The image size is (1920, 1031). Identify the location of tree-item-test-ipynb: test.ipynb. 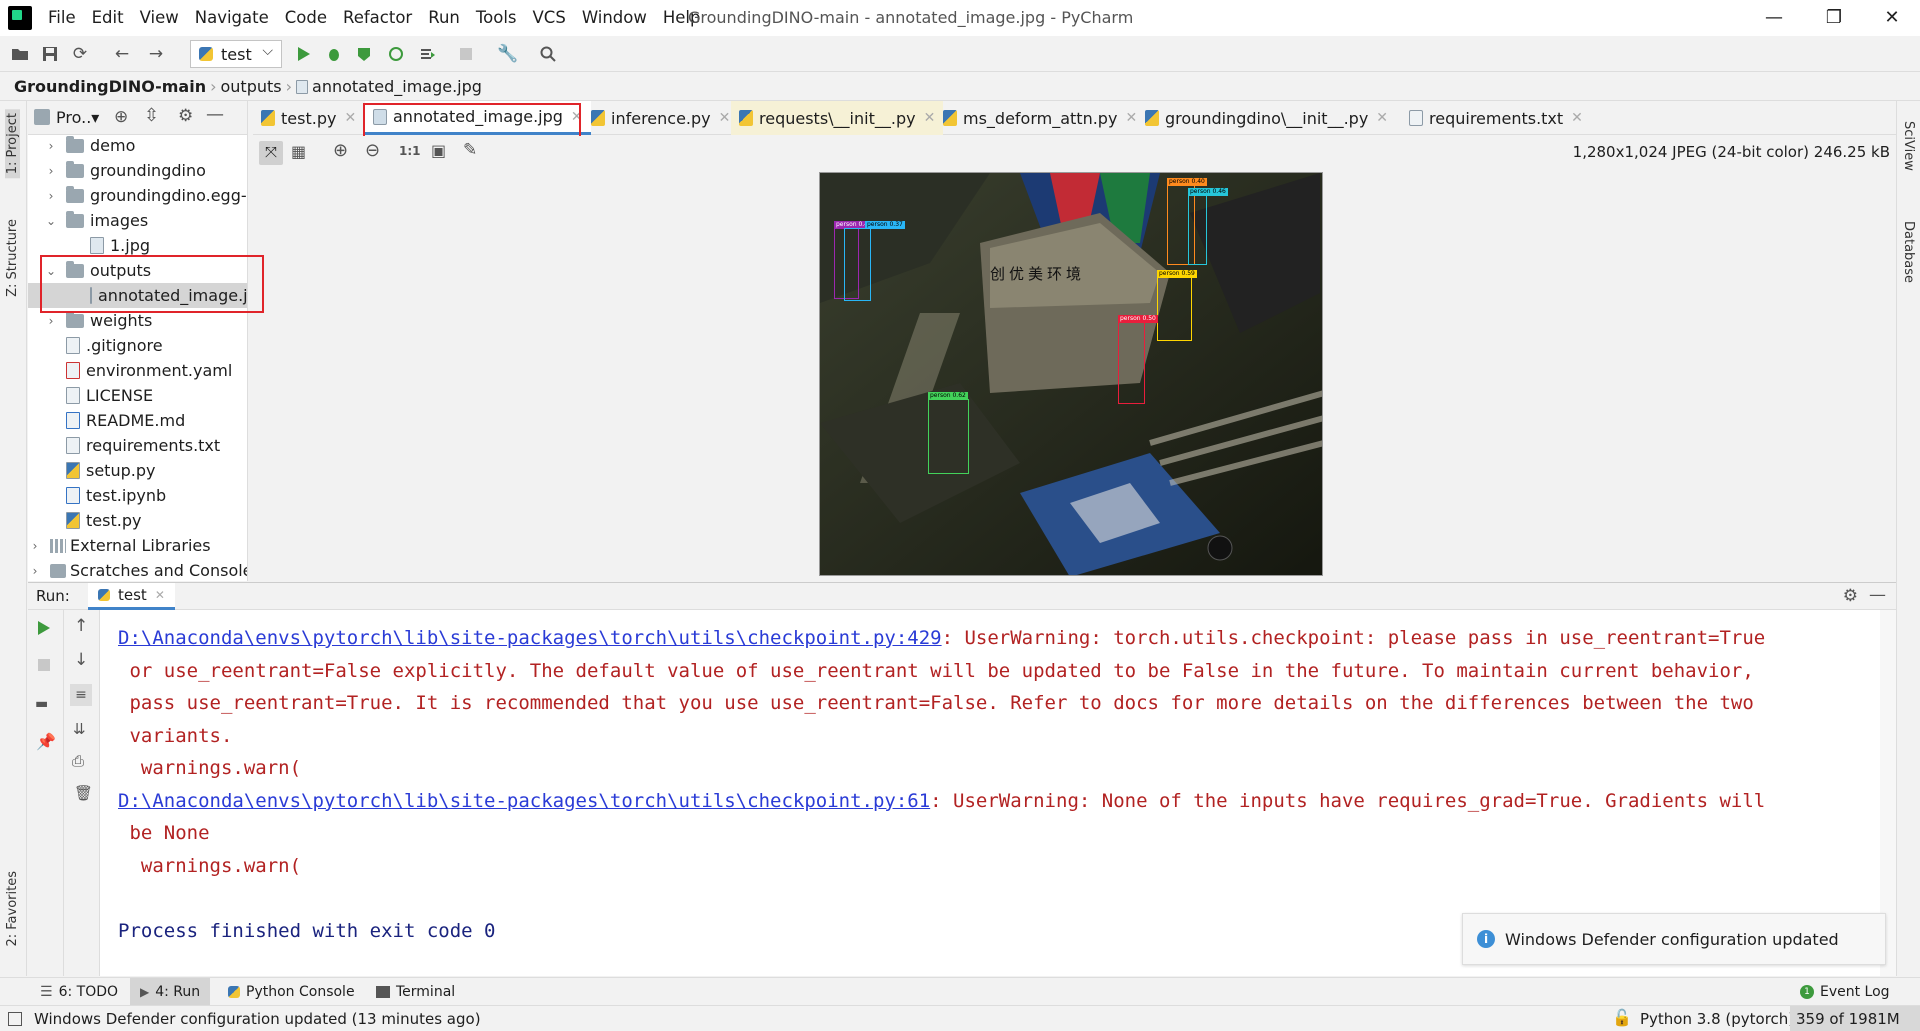
(116, 495).